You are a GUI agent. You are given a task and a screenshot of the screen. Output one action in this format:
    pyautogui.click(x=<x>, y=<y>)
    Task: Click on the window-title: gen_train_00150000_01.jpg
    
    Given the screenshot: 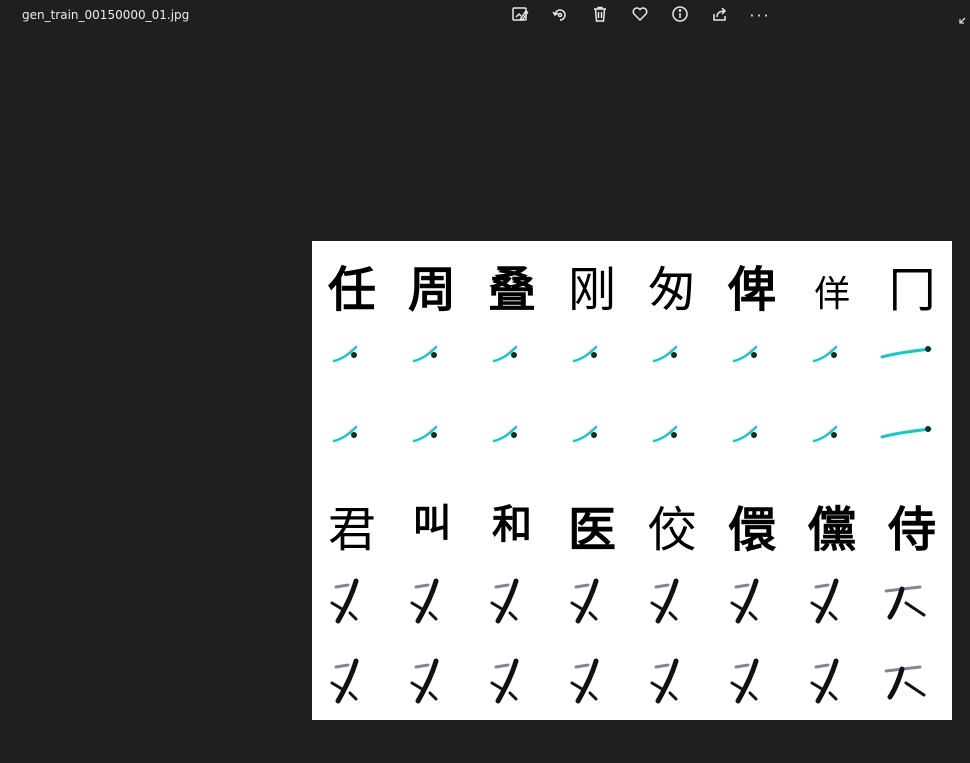 What is the action you would take?
    pyautogui.click(x=106, y=15)
    